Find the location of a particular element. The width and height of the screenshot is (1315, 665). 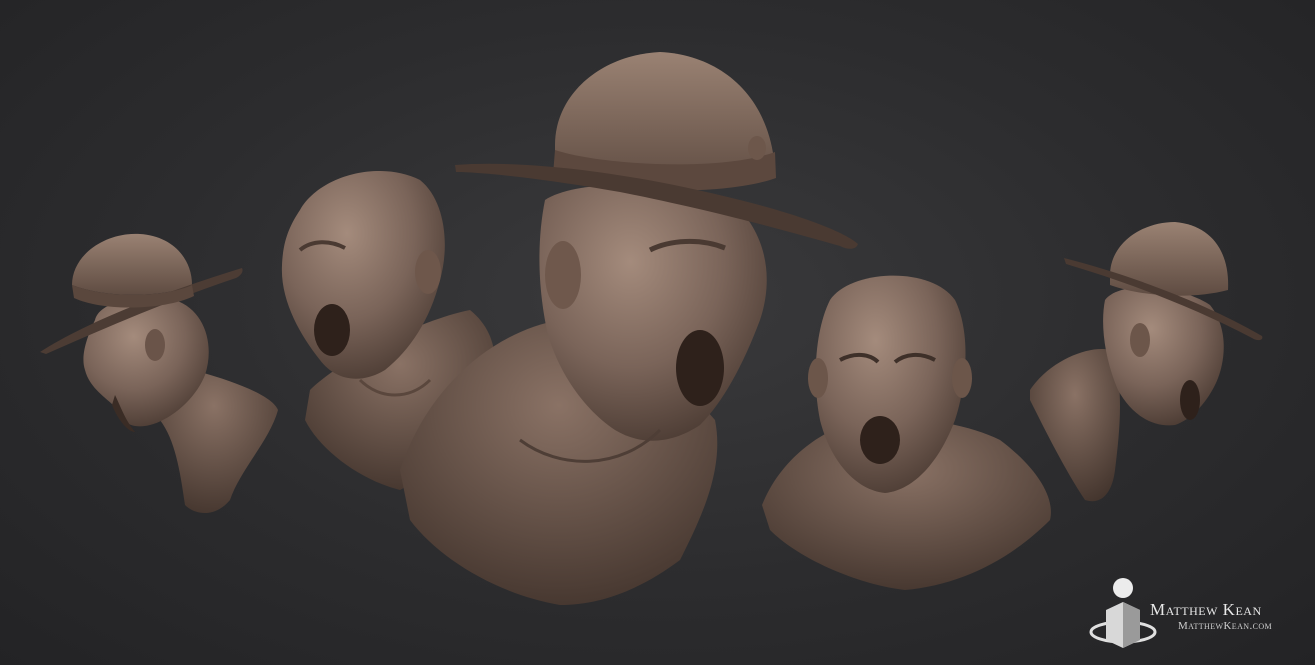

watermark-url: MatthewKean.com is located at coordinates (1225, 626).